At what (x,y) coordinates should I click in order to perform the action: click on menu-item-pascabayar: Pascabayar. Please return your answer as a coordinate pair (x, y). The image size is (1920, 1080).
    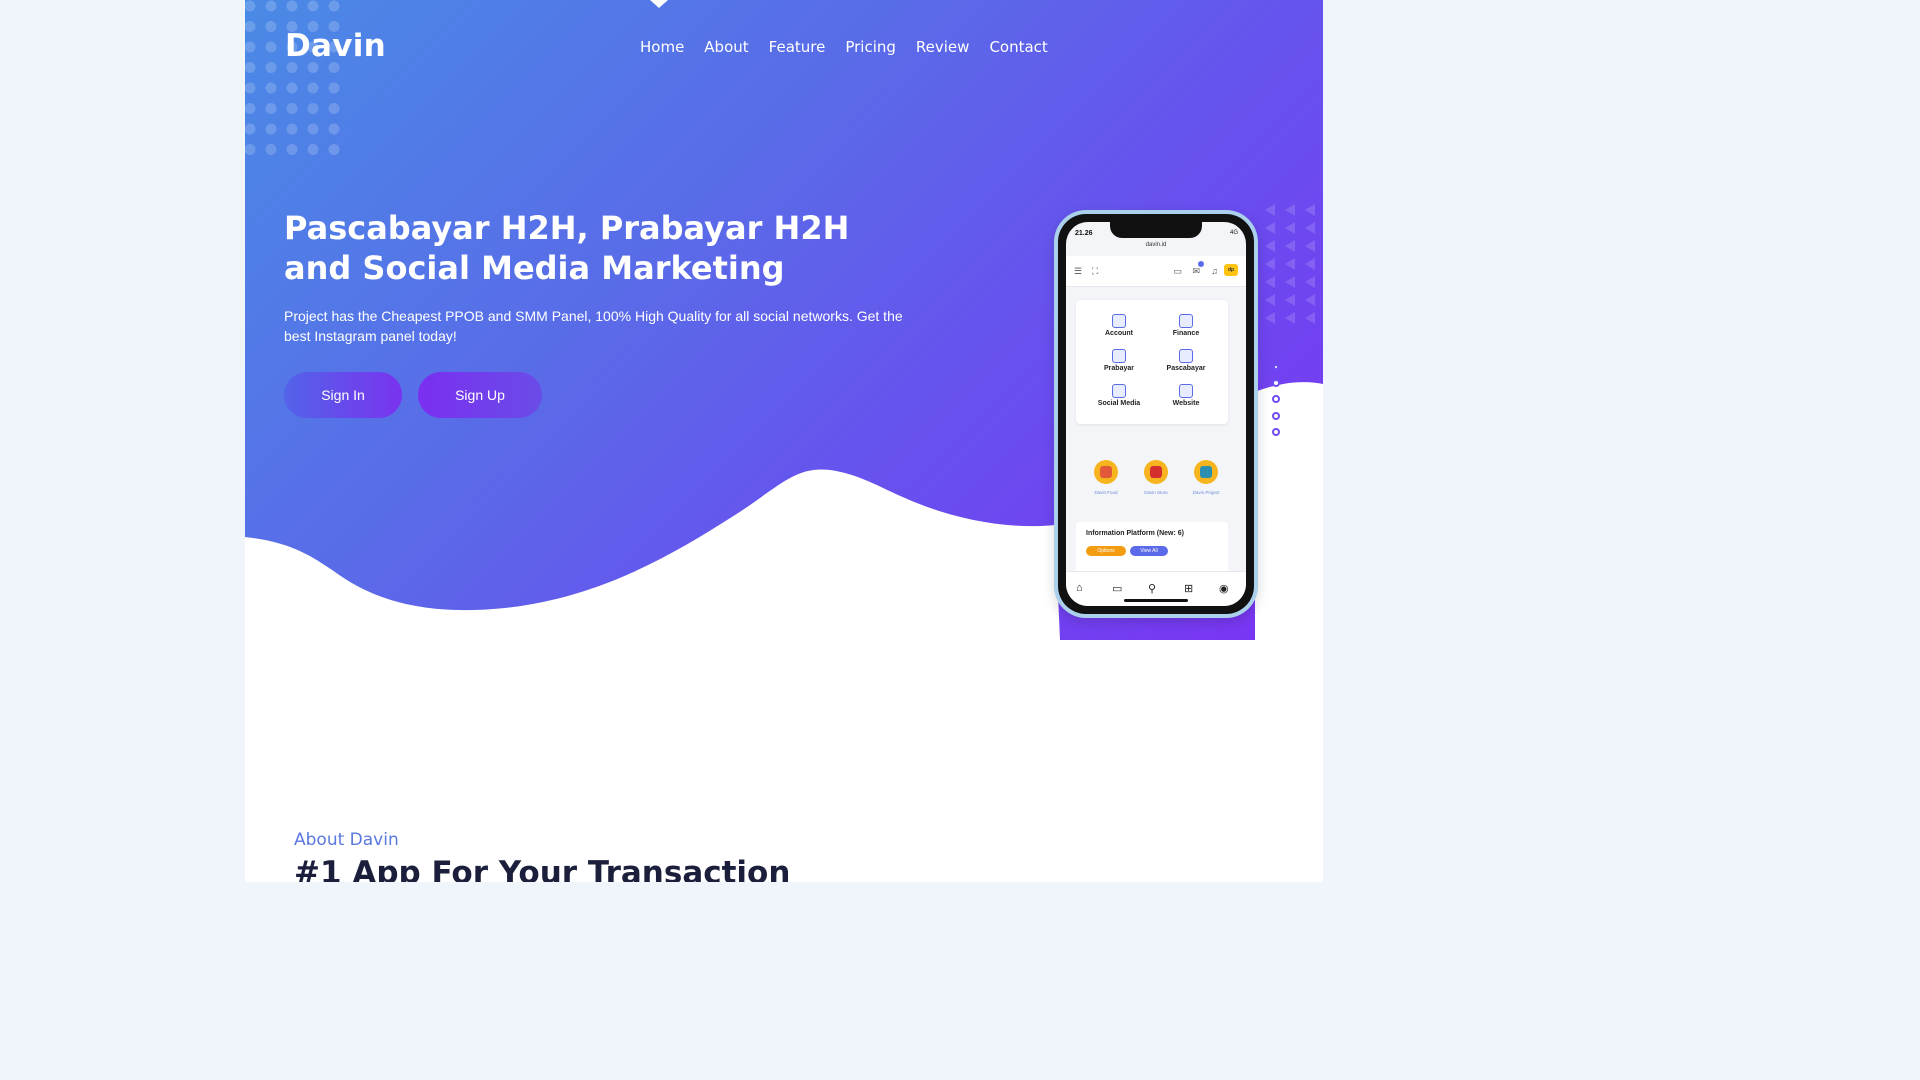
    Looking at the image, I should click on (1186, 360).